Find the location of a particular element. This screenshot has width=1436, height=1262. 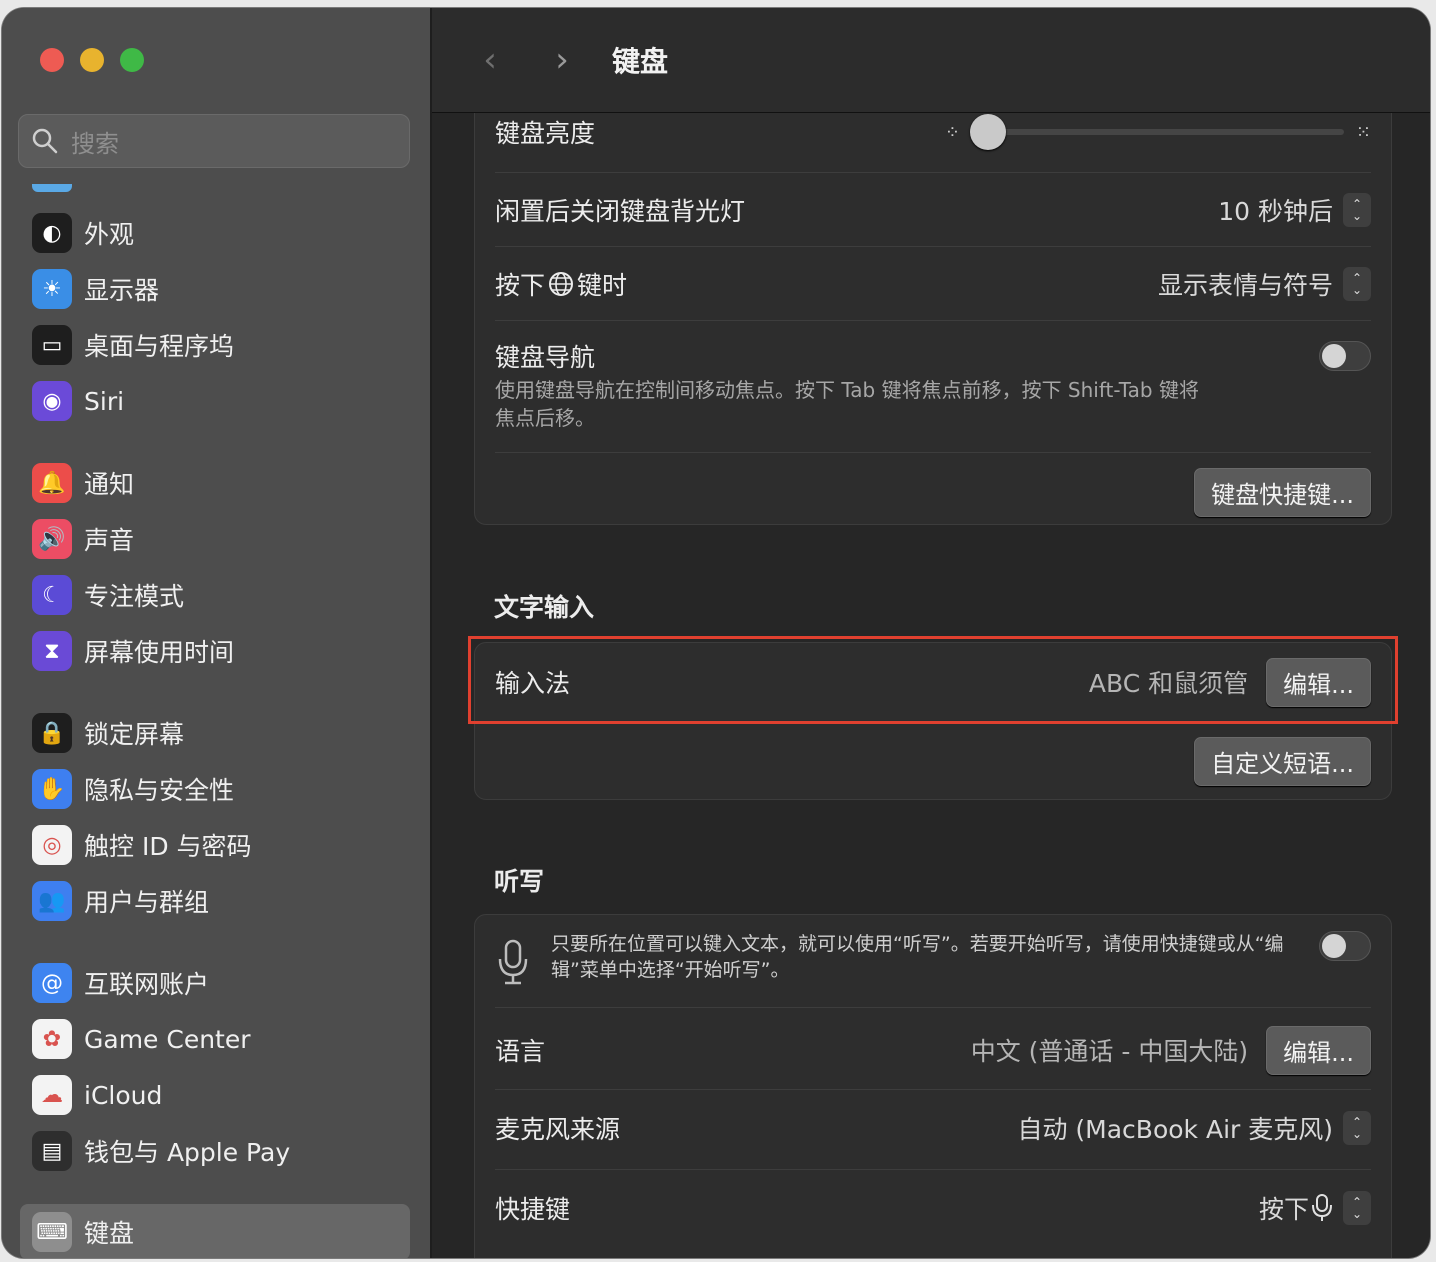

sidebar-item: ◎ 触控 ID 与密码 is located at coordinates (215, 845).